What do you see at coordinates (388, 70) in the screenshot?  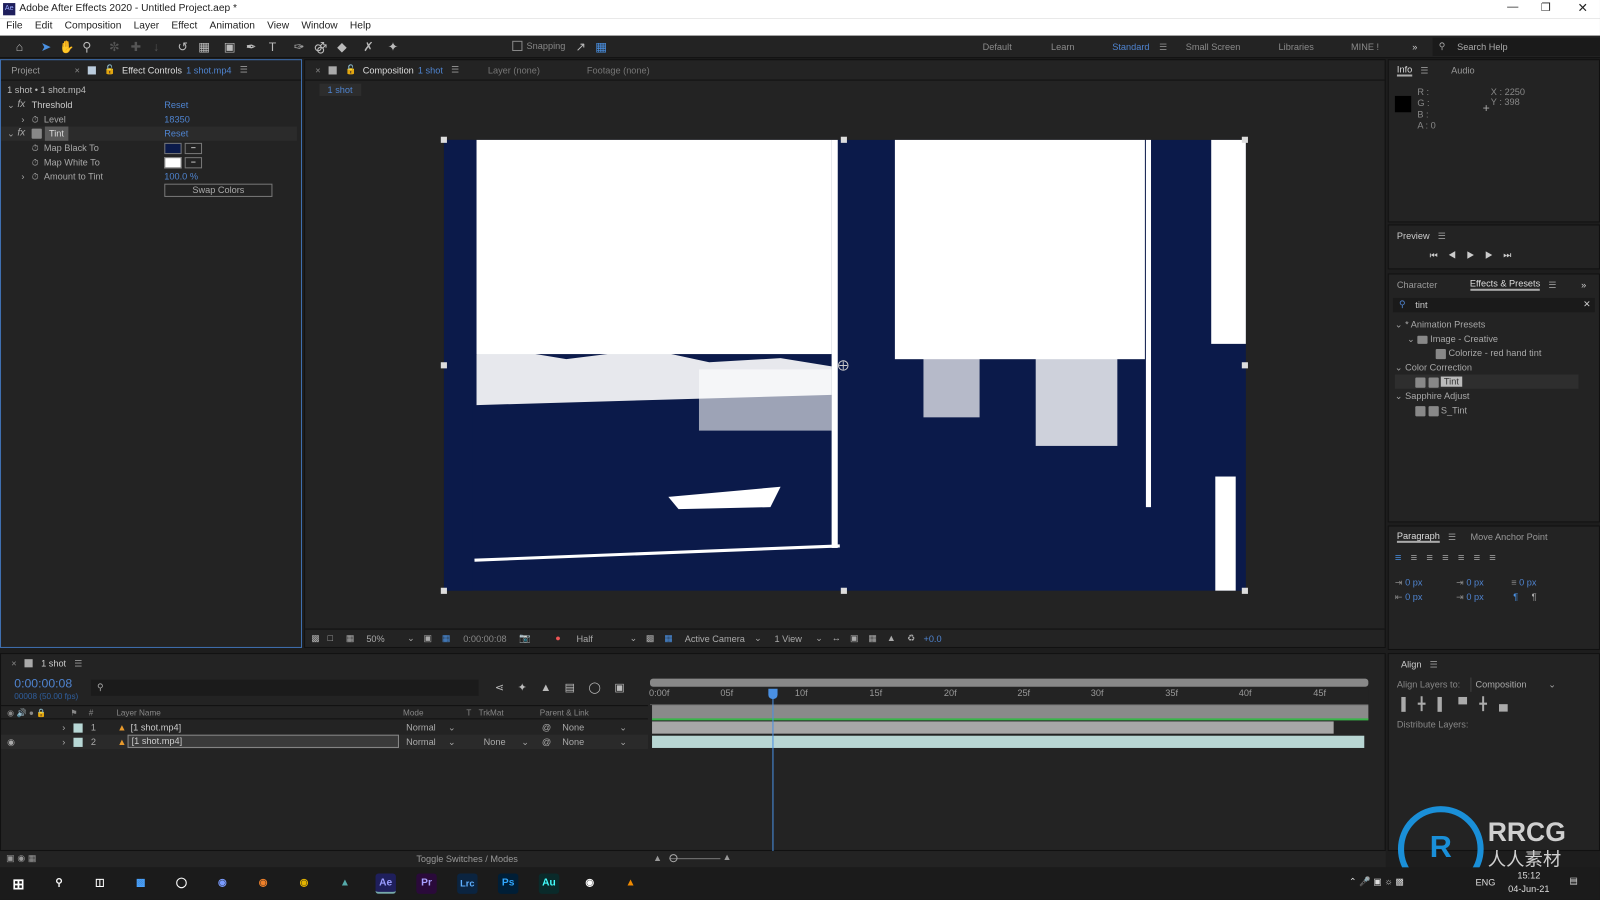 I see `tab-composition: Composition` at bounding box center [388, 70].